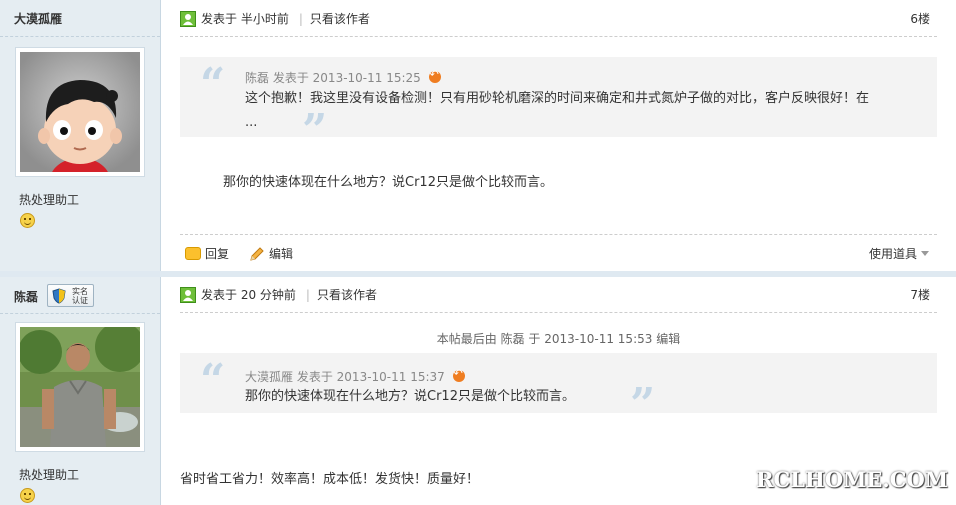  I want to click on quote-line: 那你的快速体现在什么地方？说Cr12只是做个比较而言。, so click(410, 396).